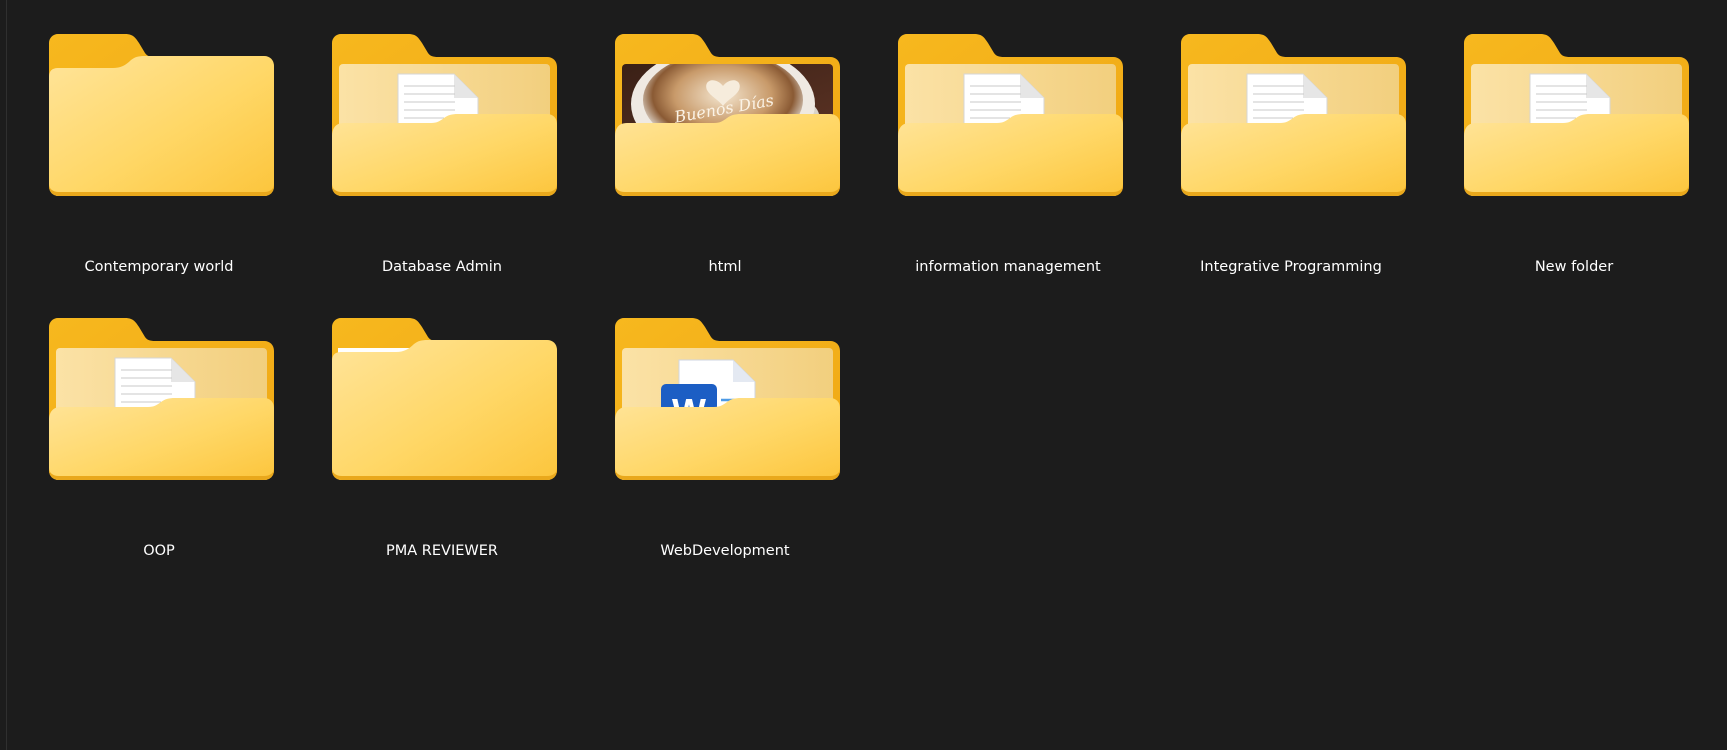 The image size is (1727, 750). Describe the element at coordinates (6, 375) in the screenshot. I see `navigation-pane-divider` at that location.